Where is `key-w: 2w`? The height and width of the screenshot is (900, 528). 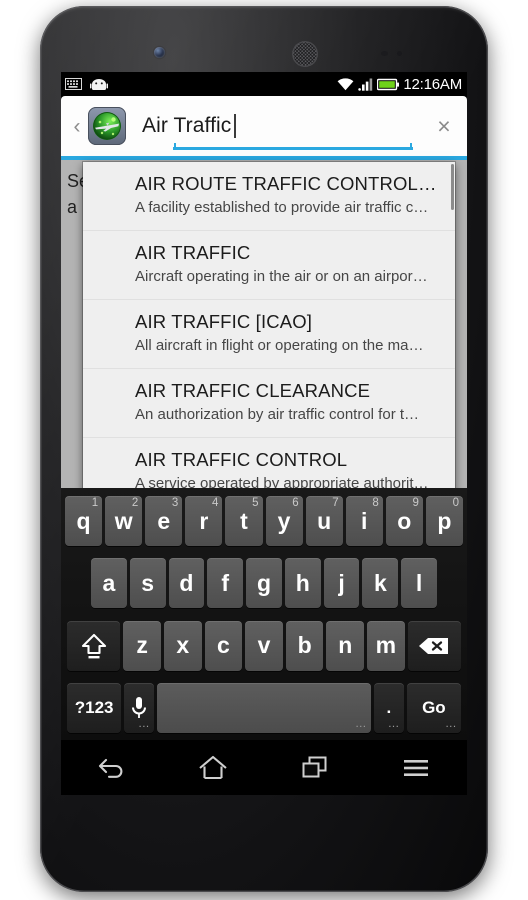 key-w: 2w is located at coordinates (124, 521).